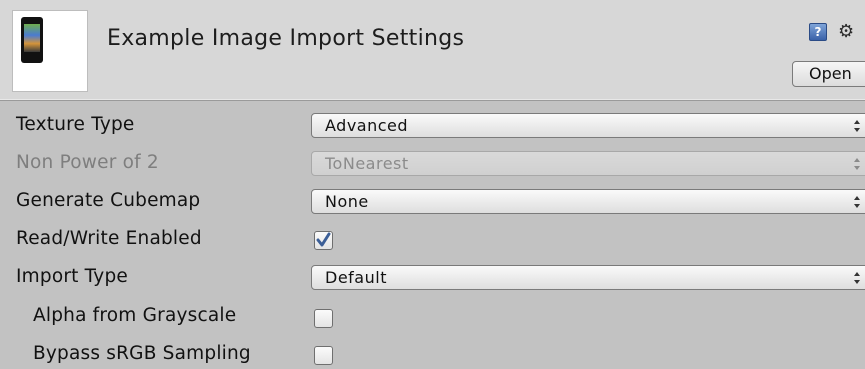 This screenshot has height=369, width=865. I want to click on read-write-enabled-label: Read/Write Enabled, so click(109, 238).